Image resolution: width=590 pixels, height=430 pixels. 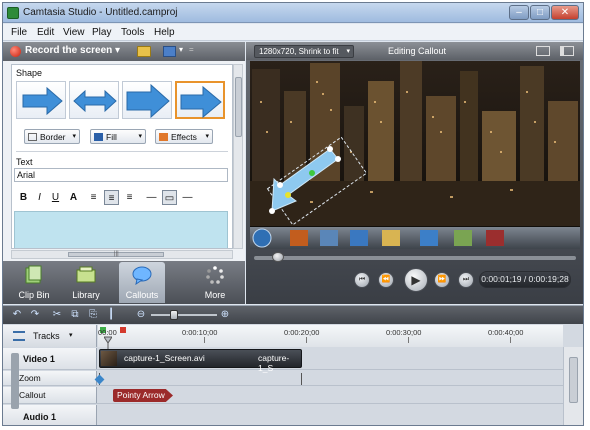 I want to click on clip-bin-icon, so click(x=33, y=274).